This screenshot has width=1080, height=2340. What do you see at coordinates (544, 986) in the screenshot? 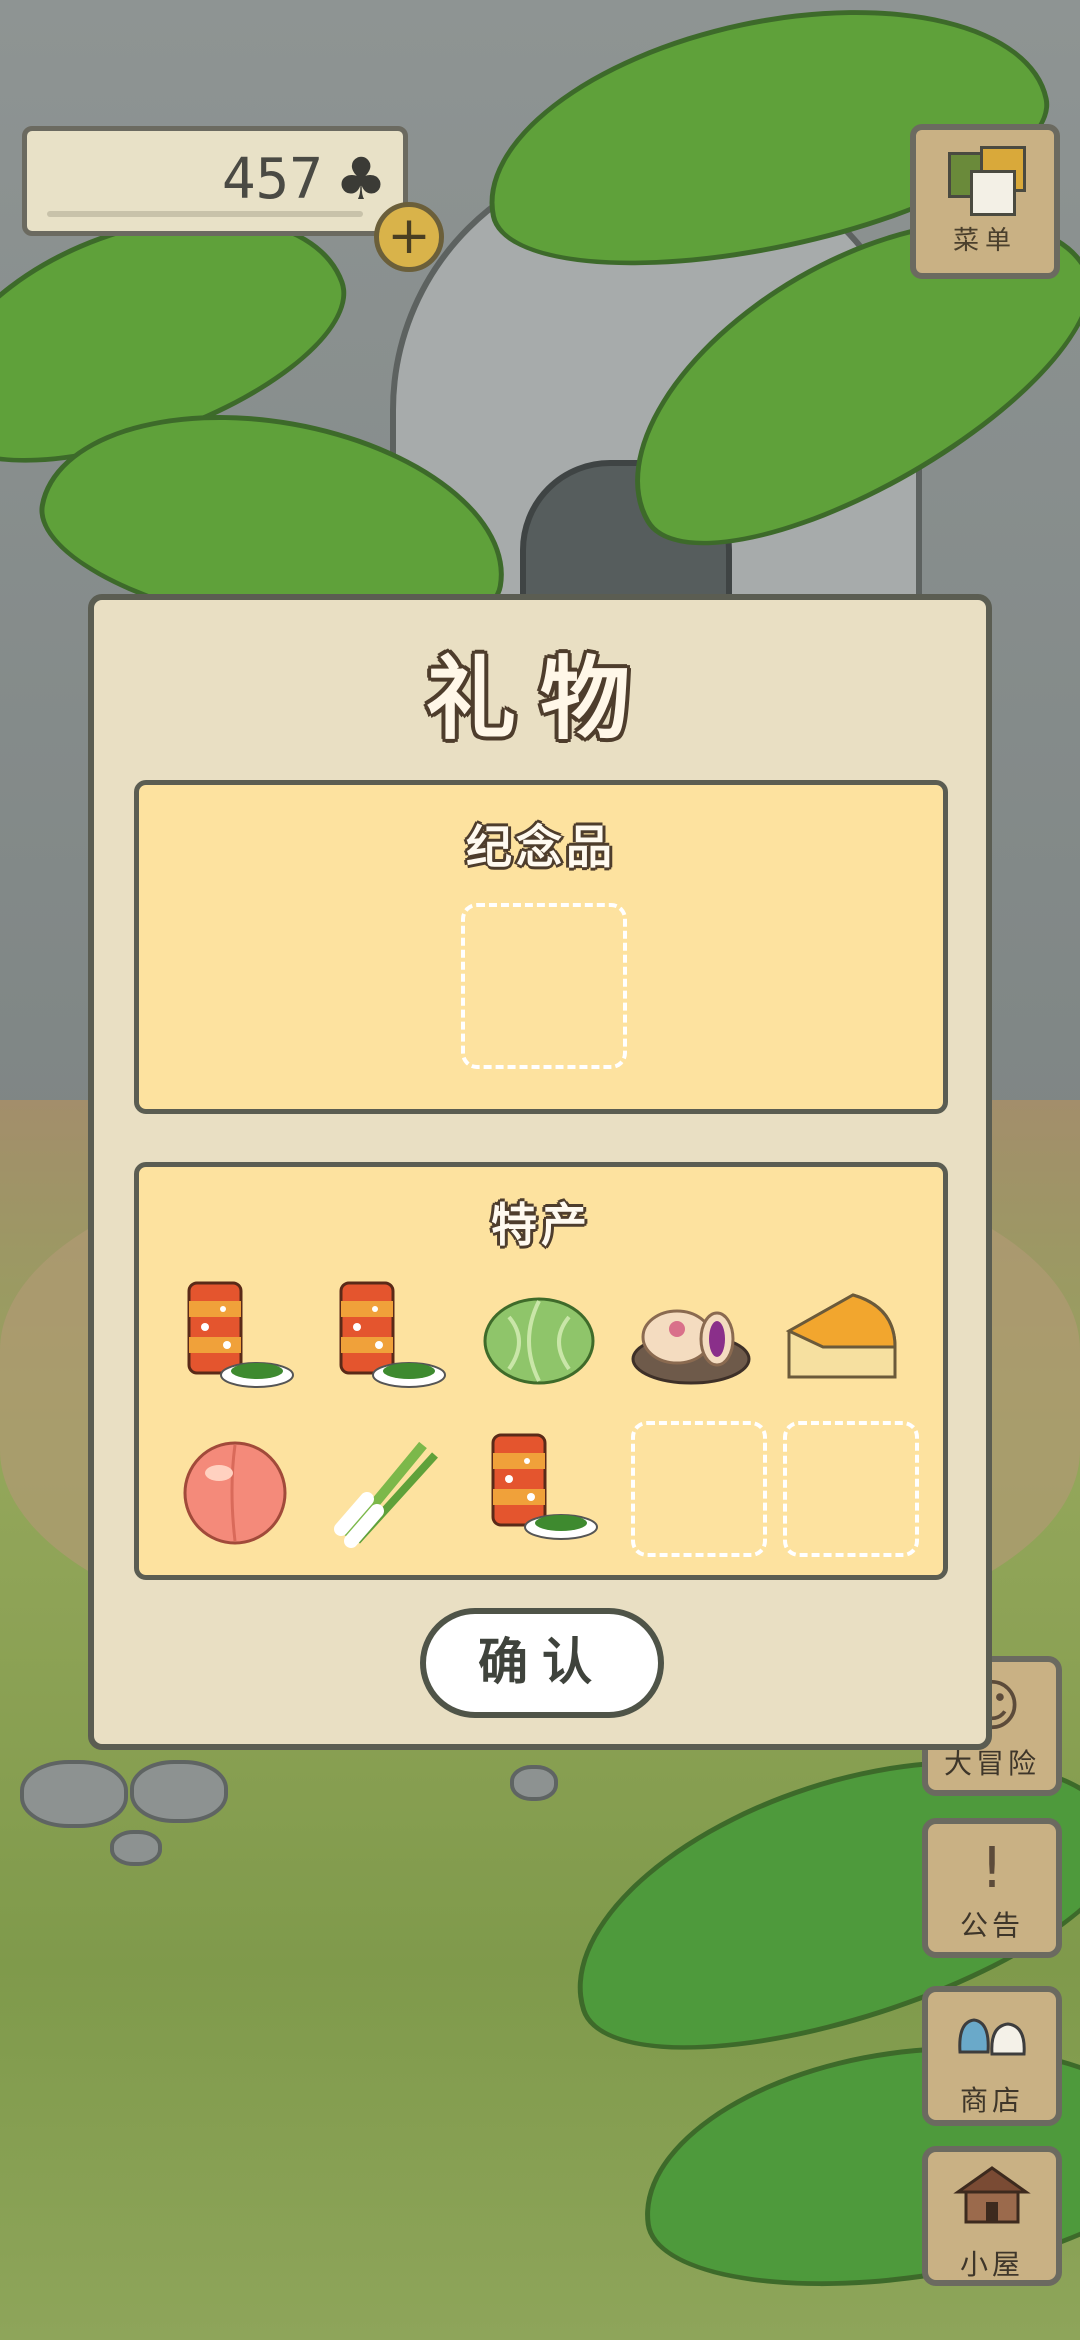
I see `souvenir-slot-empty` at bounding box center [544, 986].